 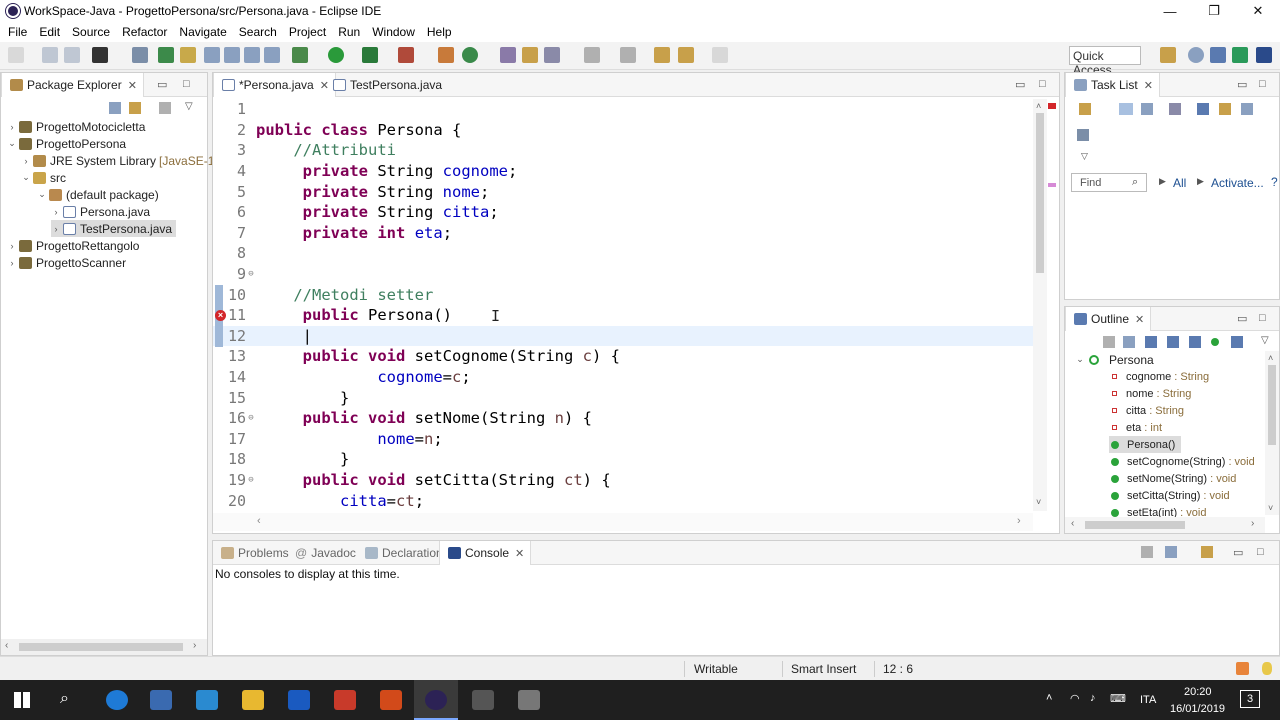 What do you see at coordinates (117, 700) in the screenshot?
I see `edge-icon` at bounding box center [117, 700].